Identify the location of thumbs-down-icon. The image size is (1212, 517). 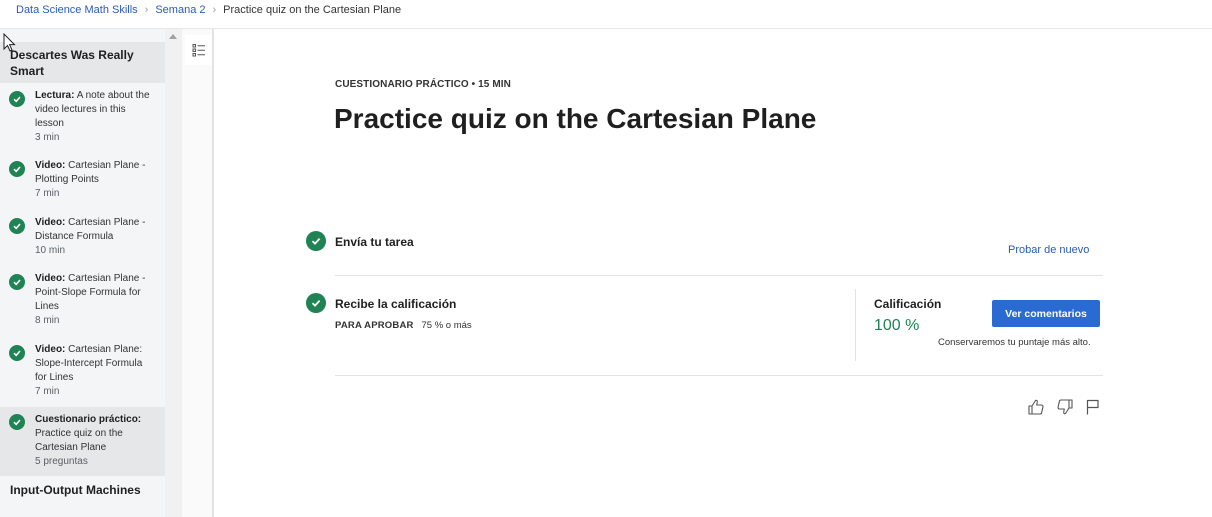
(1065, 407).